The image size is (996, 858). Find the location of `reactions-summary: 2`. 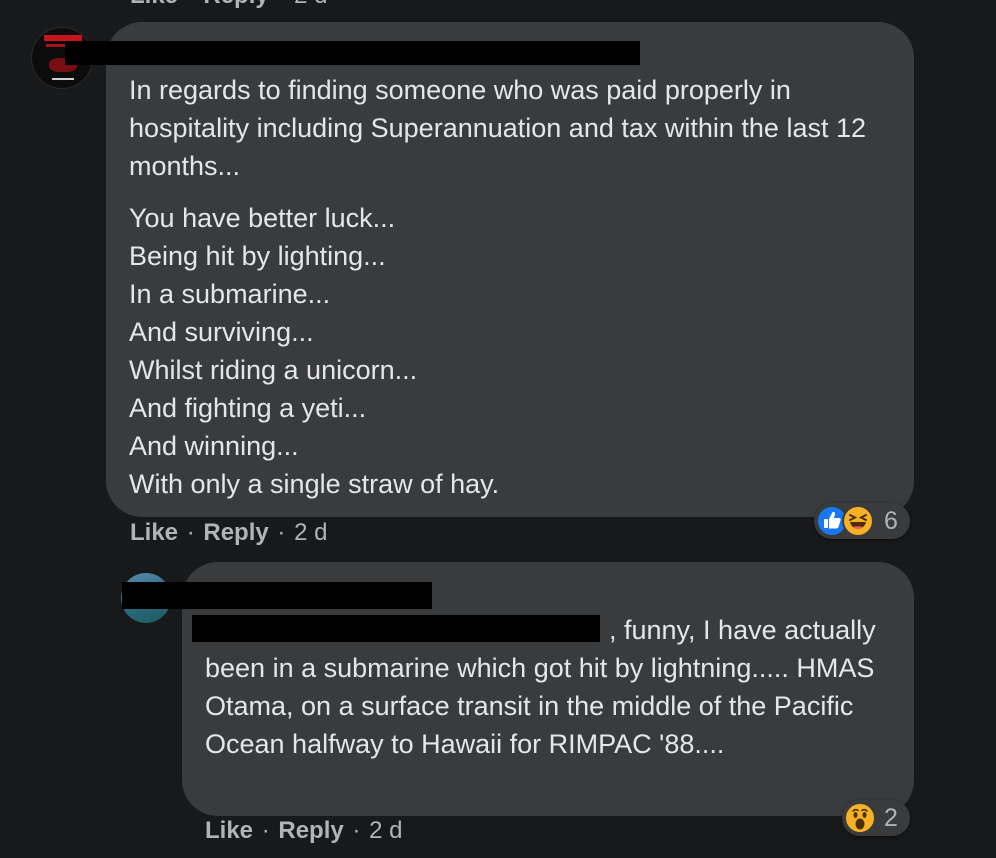

reactions-summary: 2 is located at coordinates (876, 818).